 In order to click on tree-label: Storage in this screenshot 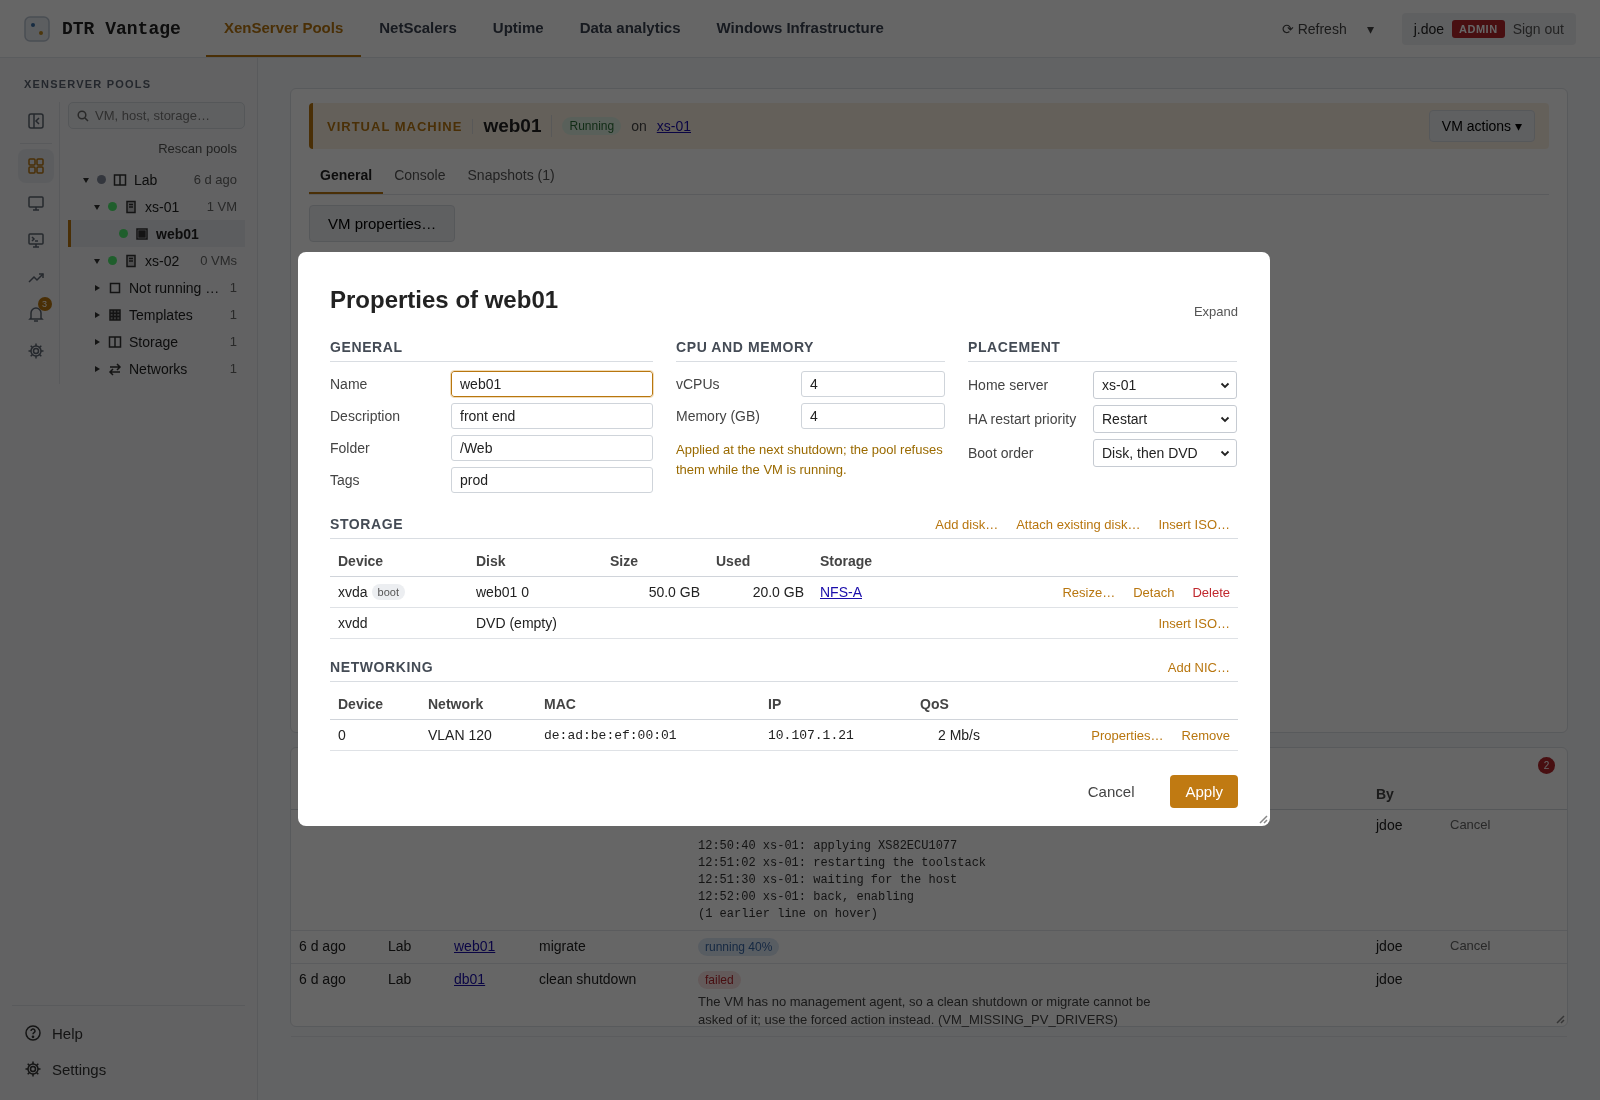, I will do `click(154, 341)`.